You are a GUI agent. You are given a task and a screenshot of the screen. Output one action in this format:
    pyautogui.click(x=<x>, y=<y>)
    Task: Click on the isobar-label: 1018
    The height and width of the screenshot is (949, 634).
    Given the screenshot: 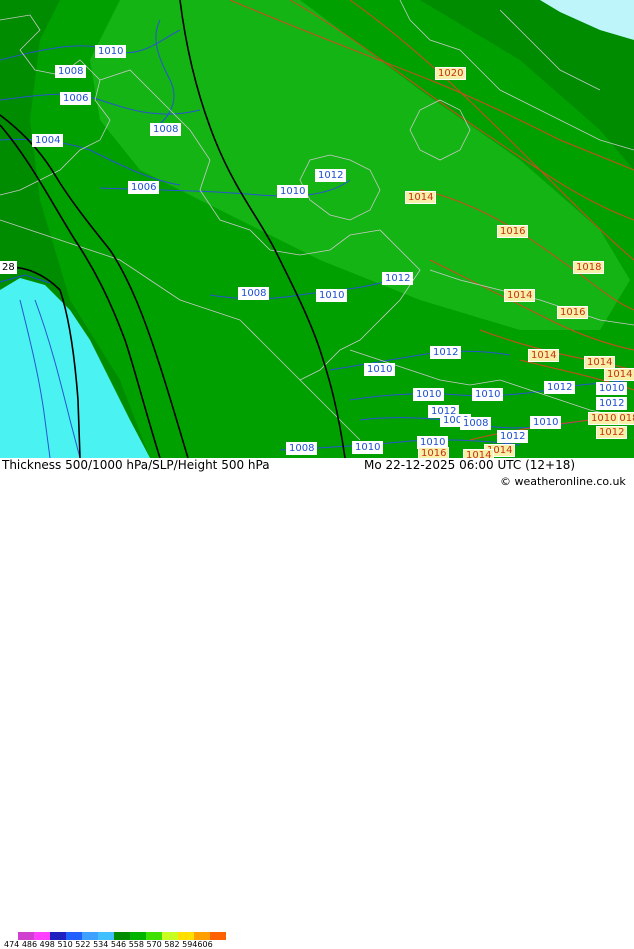 What is the action you would take?
    pyautogui.click(x=589, y=267)
    